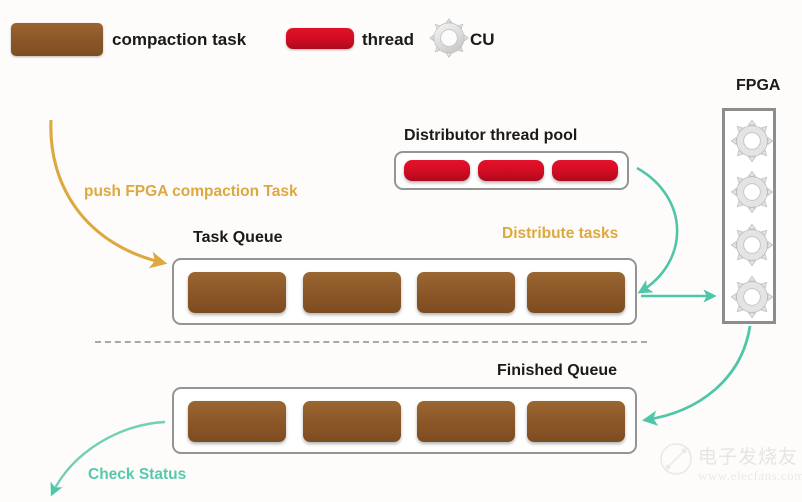 The width and height of the screenshot is (802, 502). What do you see at coordinates (57, 39) in the screenshot?
I see `compaction-task-swatch-icon` at bounding box center [57, 39].